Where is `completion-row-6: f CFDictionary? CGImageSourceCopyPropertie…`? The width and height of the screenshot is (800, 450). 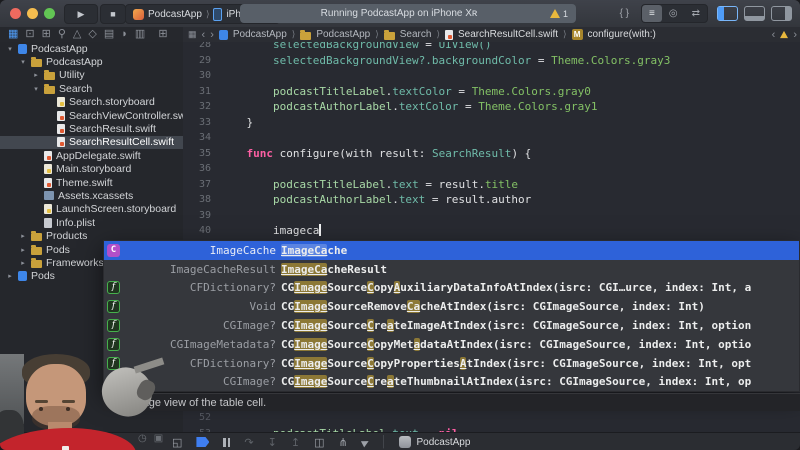 completion-row-6: f CFDictionary? CGImageSourceCopyPropertie… is located at coordinates (451, 363).